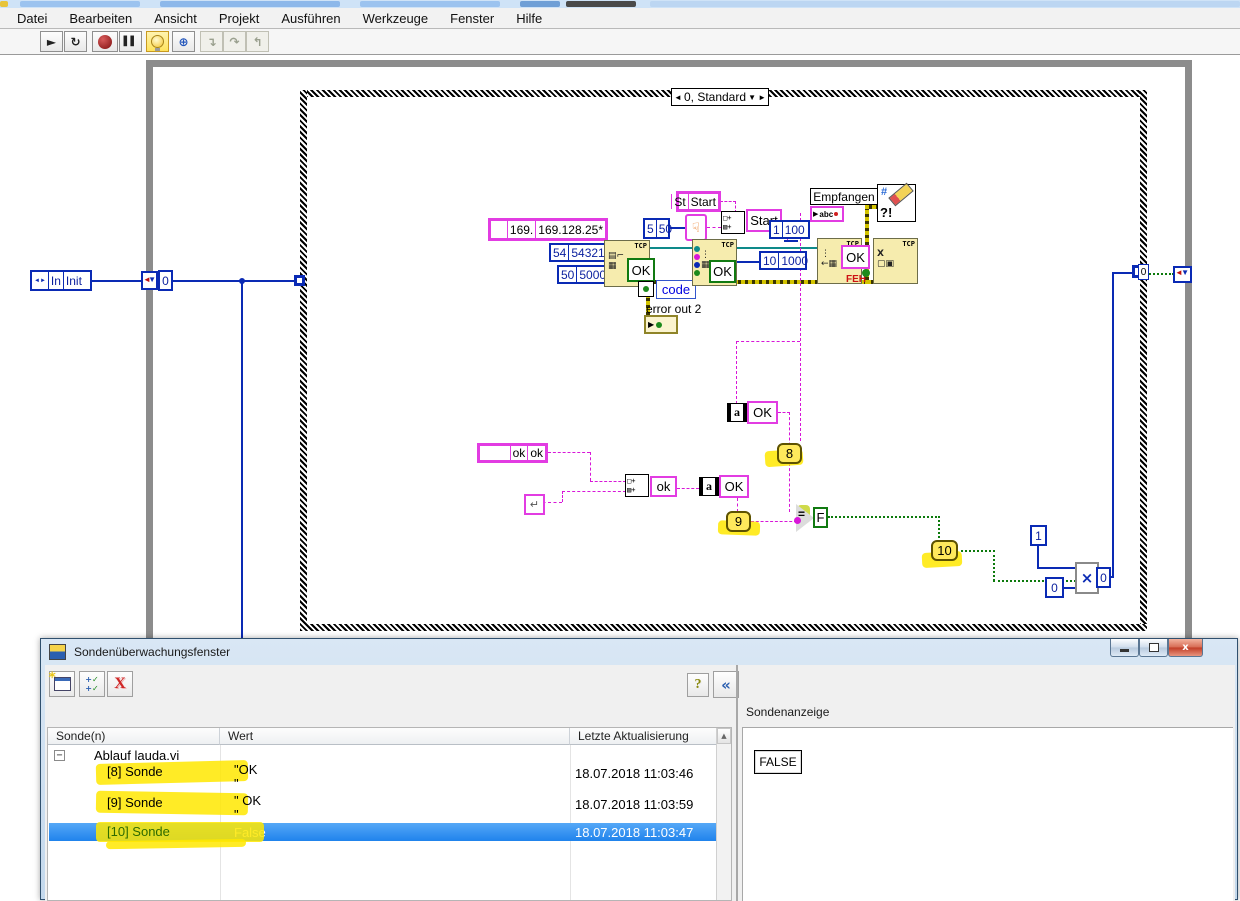 The height and width of the screenshot is (901, 1240). Describe the element at coordinates (183, 41) in the screenshot. I see `retain-wire-values-button: ⊕` at that location.